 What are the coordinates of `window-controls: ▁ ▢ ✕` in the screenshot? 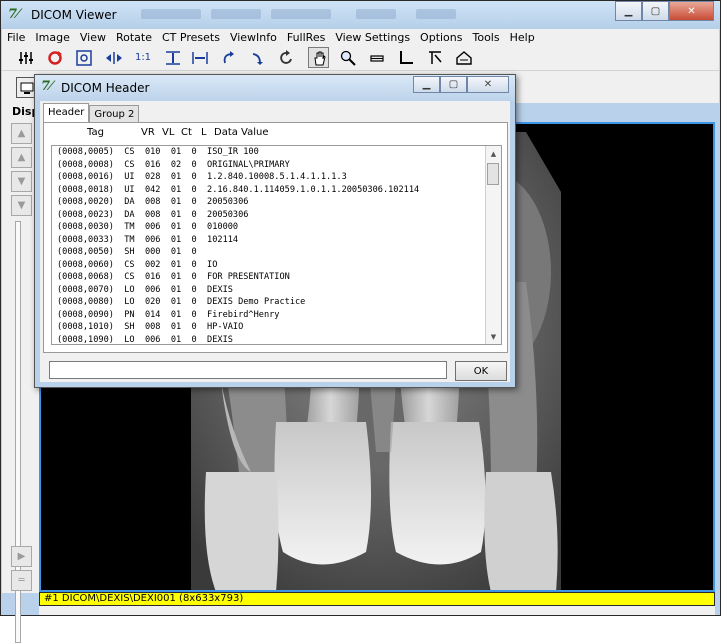 It's located at (664, 11).